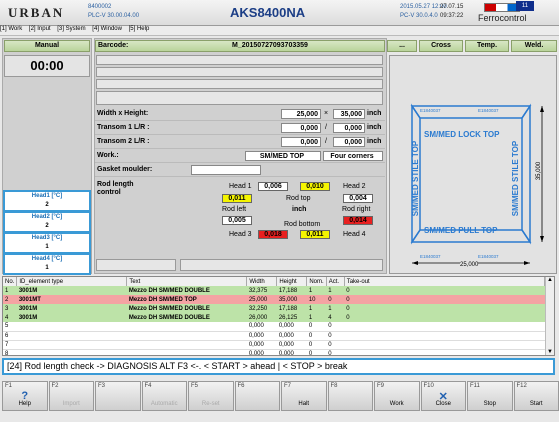  Describe the element at coordinates (549, 316) in the screenshot. I see `table-scrollbar: ▲ ▼` at that location.